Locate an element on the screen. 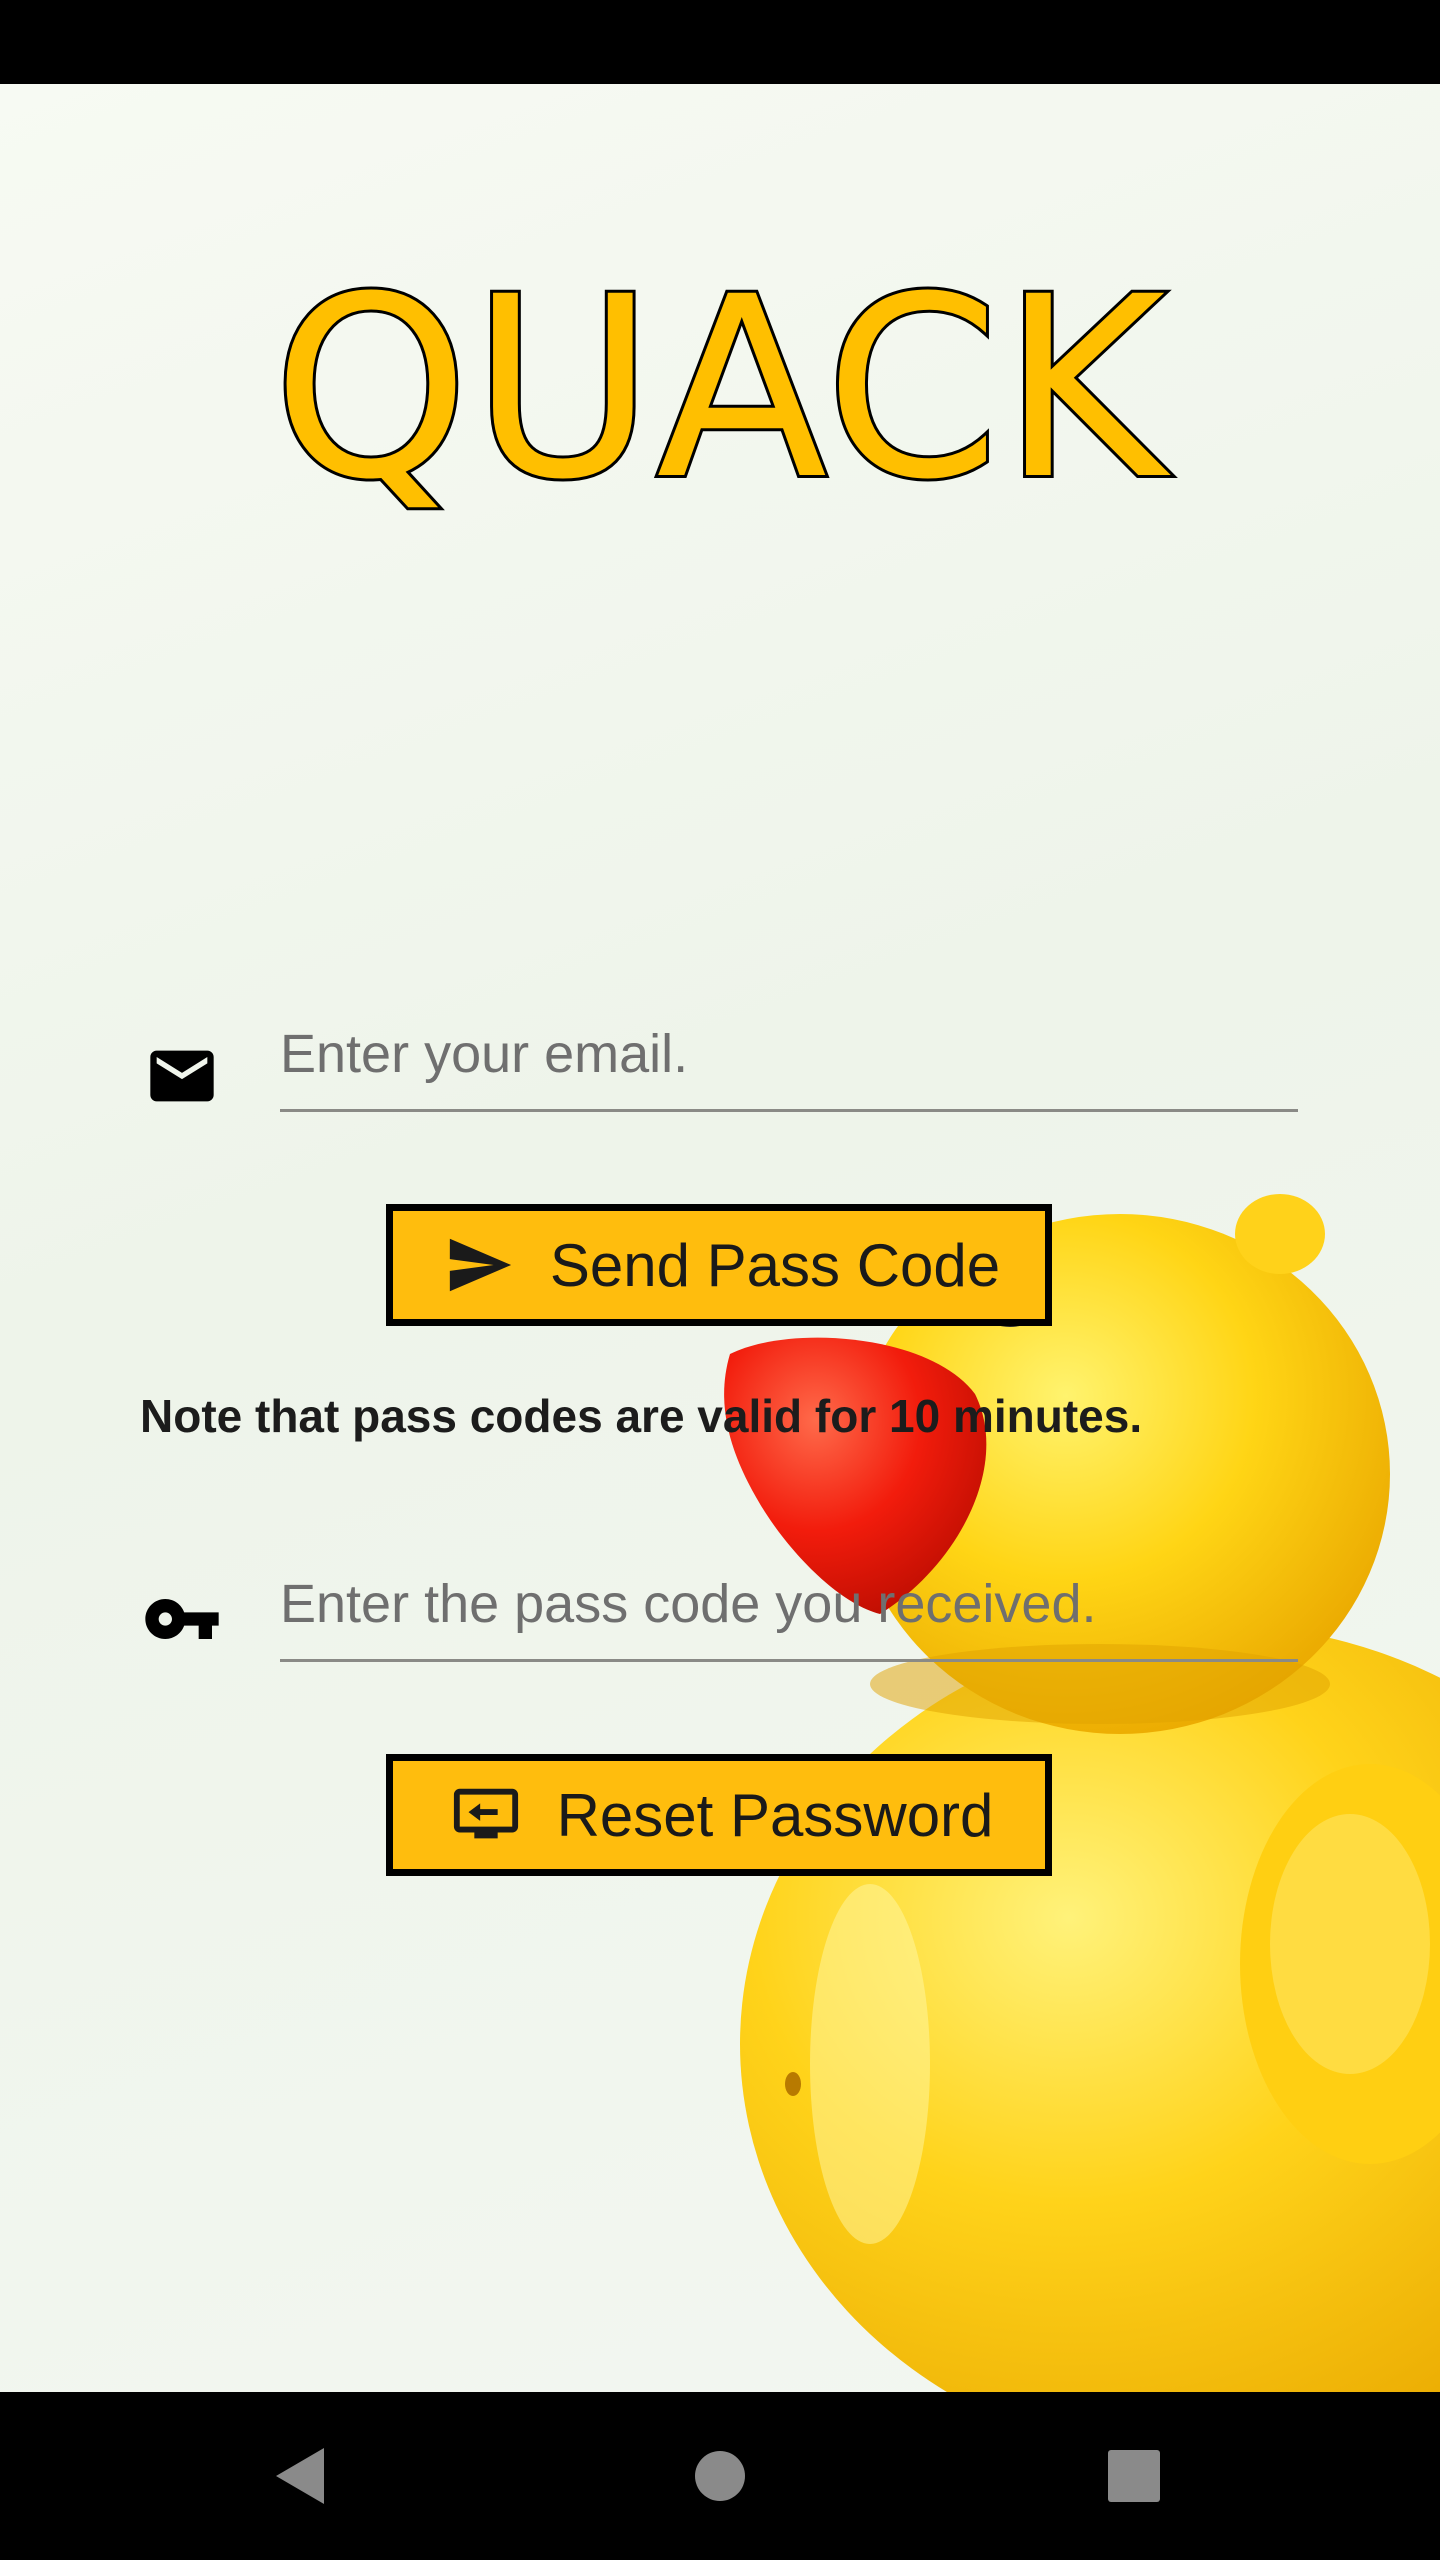  send-pass-code-button: Send Pass Code is located at coordinates (719, 1265).